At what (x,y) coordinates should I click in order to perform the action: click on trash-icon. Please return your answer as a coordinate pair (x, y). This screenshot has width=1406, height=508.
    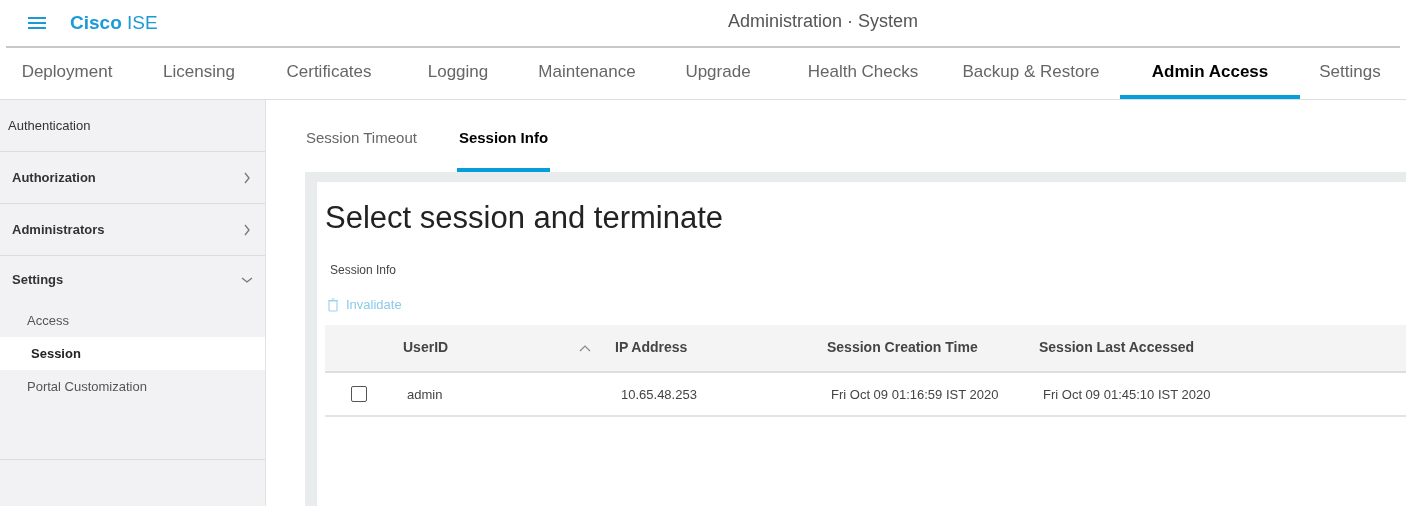
    Looking at the image, I should click on (333, 304).